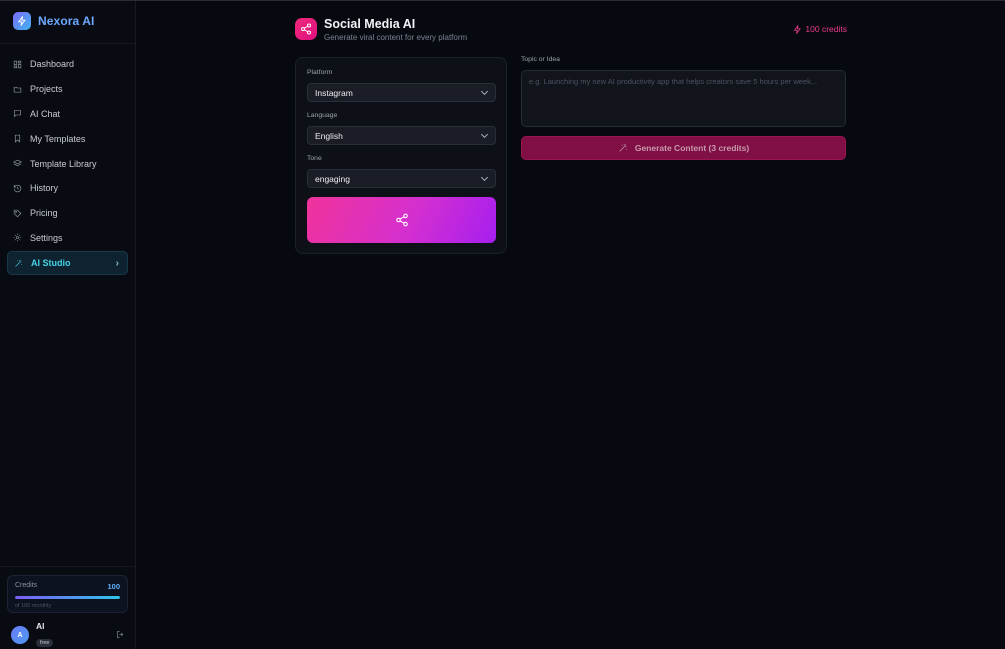  What do you see at coordinates (66, 21) in the screenshot?
I see `brand-name: Nexora AI` at bounding box center [66, 21].